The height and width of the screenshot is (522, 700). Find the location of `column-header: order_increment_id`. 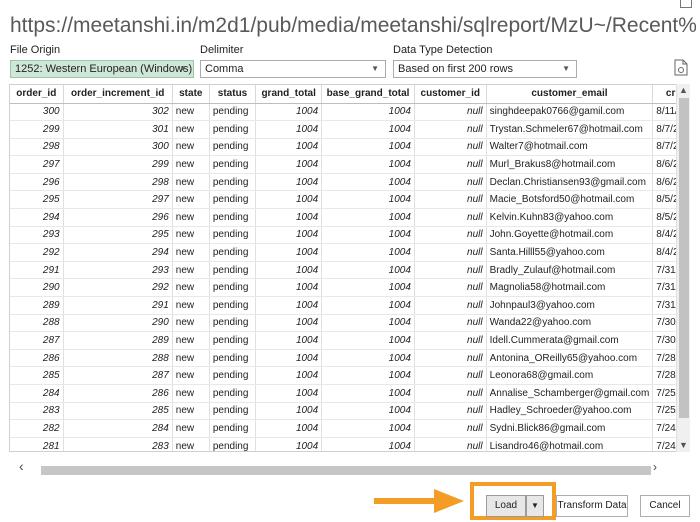

column-header: order_increment_id is located at coordinates (118, 94).